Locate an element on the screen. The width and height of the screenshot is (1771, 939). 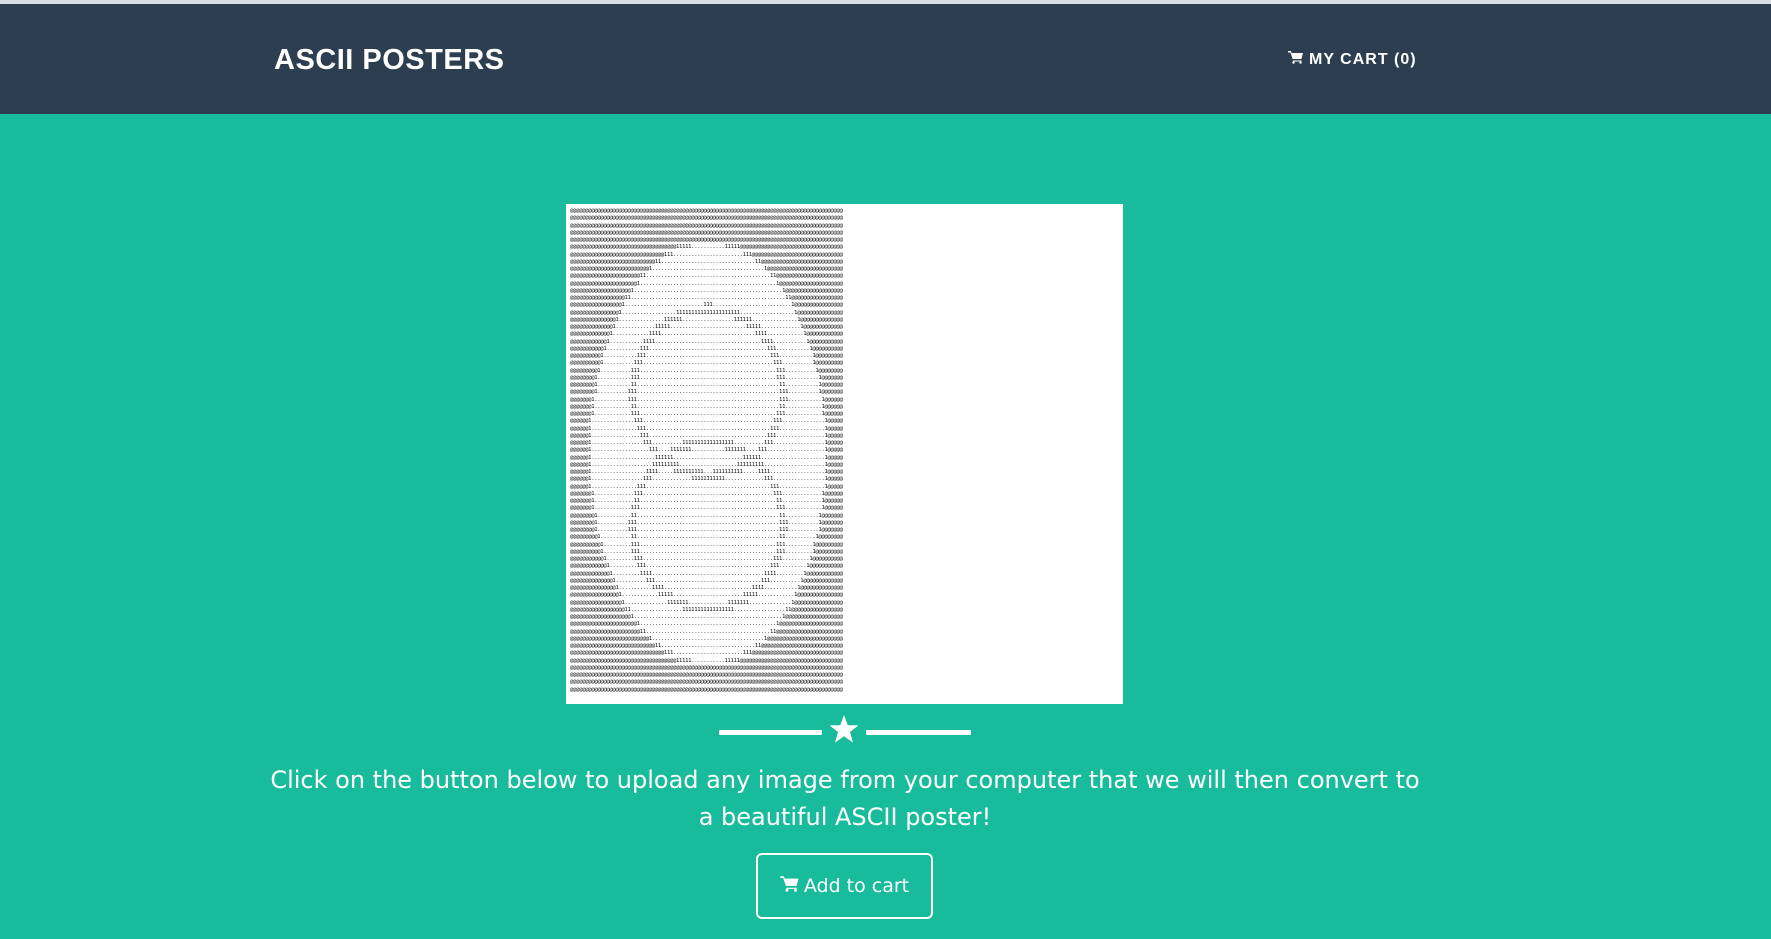
my-cart-label: MY CART (0) is located at coordinates (1363, 59).